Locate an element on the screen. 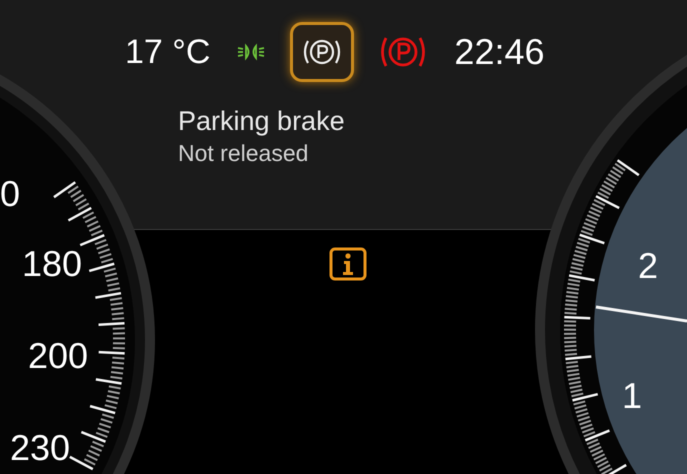  temperature-reading: 17 °C is located at coordinates (167, 52).